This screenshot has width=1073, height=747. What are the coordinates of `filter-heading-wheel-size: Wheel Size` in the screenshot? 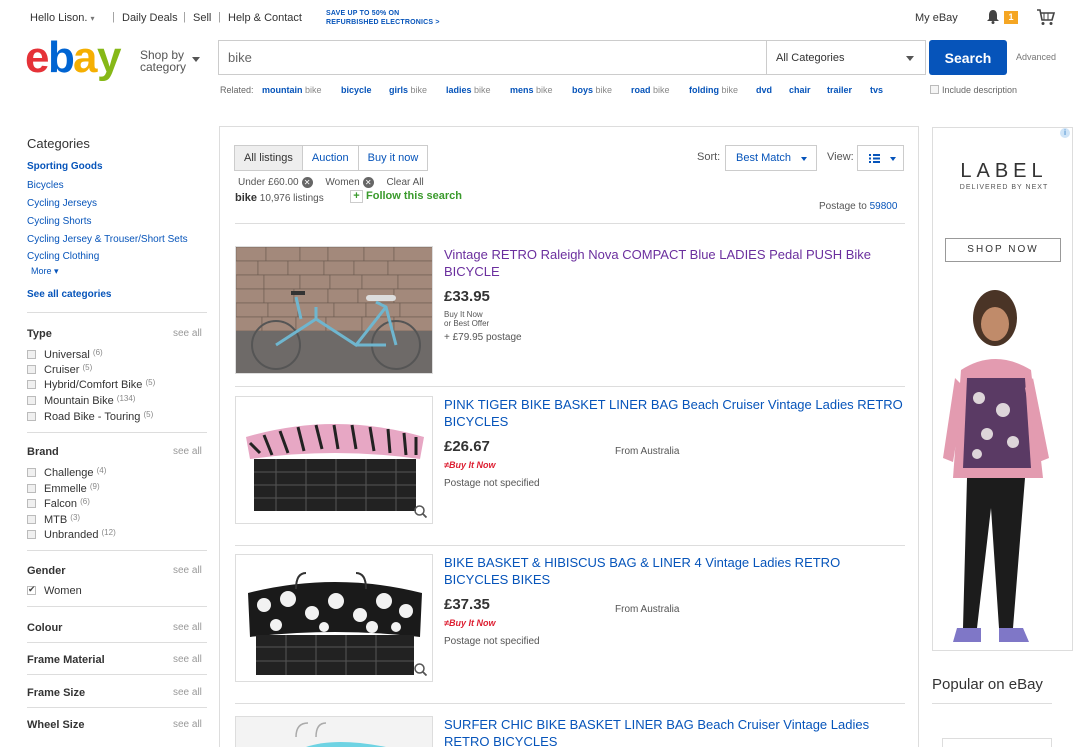 It's located at (55, 725).